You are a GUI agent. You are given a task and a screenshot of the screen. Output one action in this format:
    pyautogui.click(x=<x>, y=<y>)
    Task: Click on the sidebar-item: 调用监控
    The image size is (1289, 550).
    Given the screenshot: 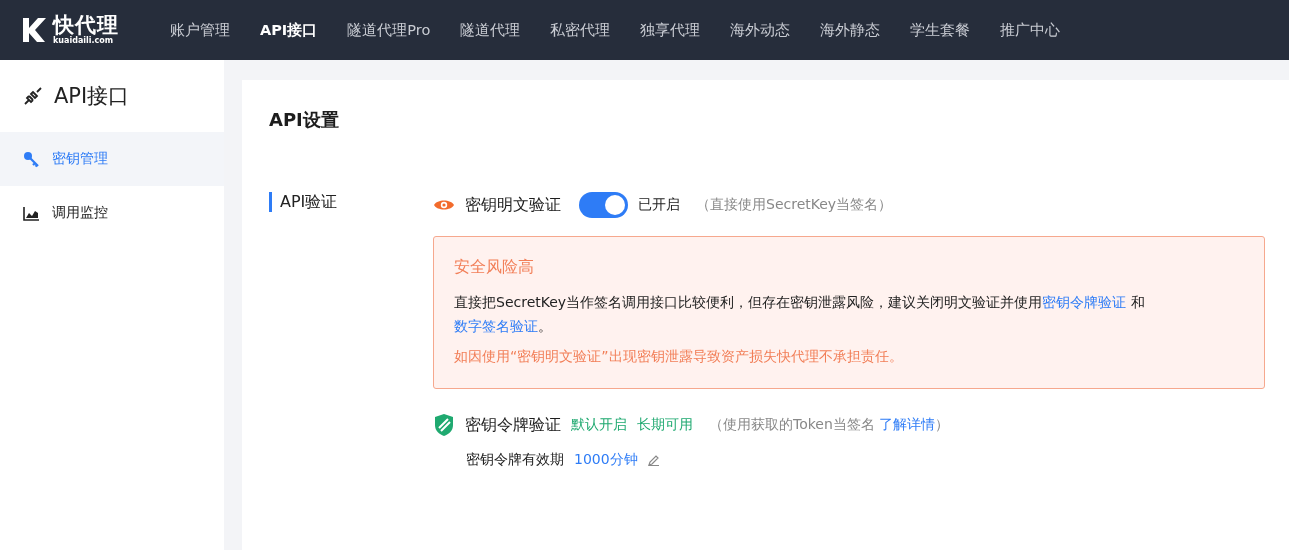 What is the action you would take?
    pyautogui.click(x=112, y=213)
    